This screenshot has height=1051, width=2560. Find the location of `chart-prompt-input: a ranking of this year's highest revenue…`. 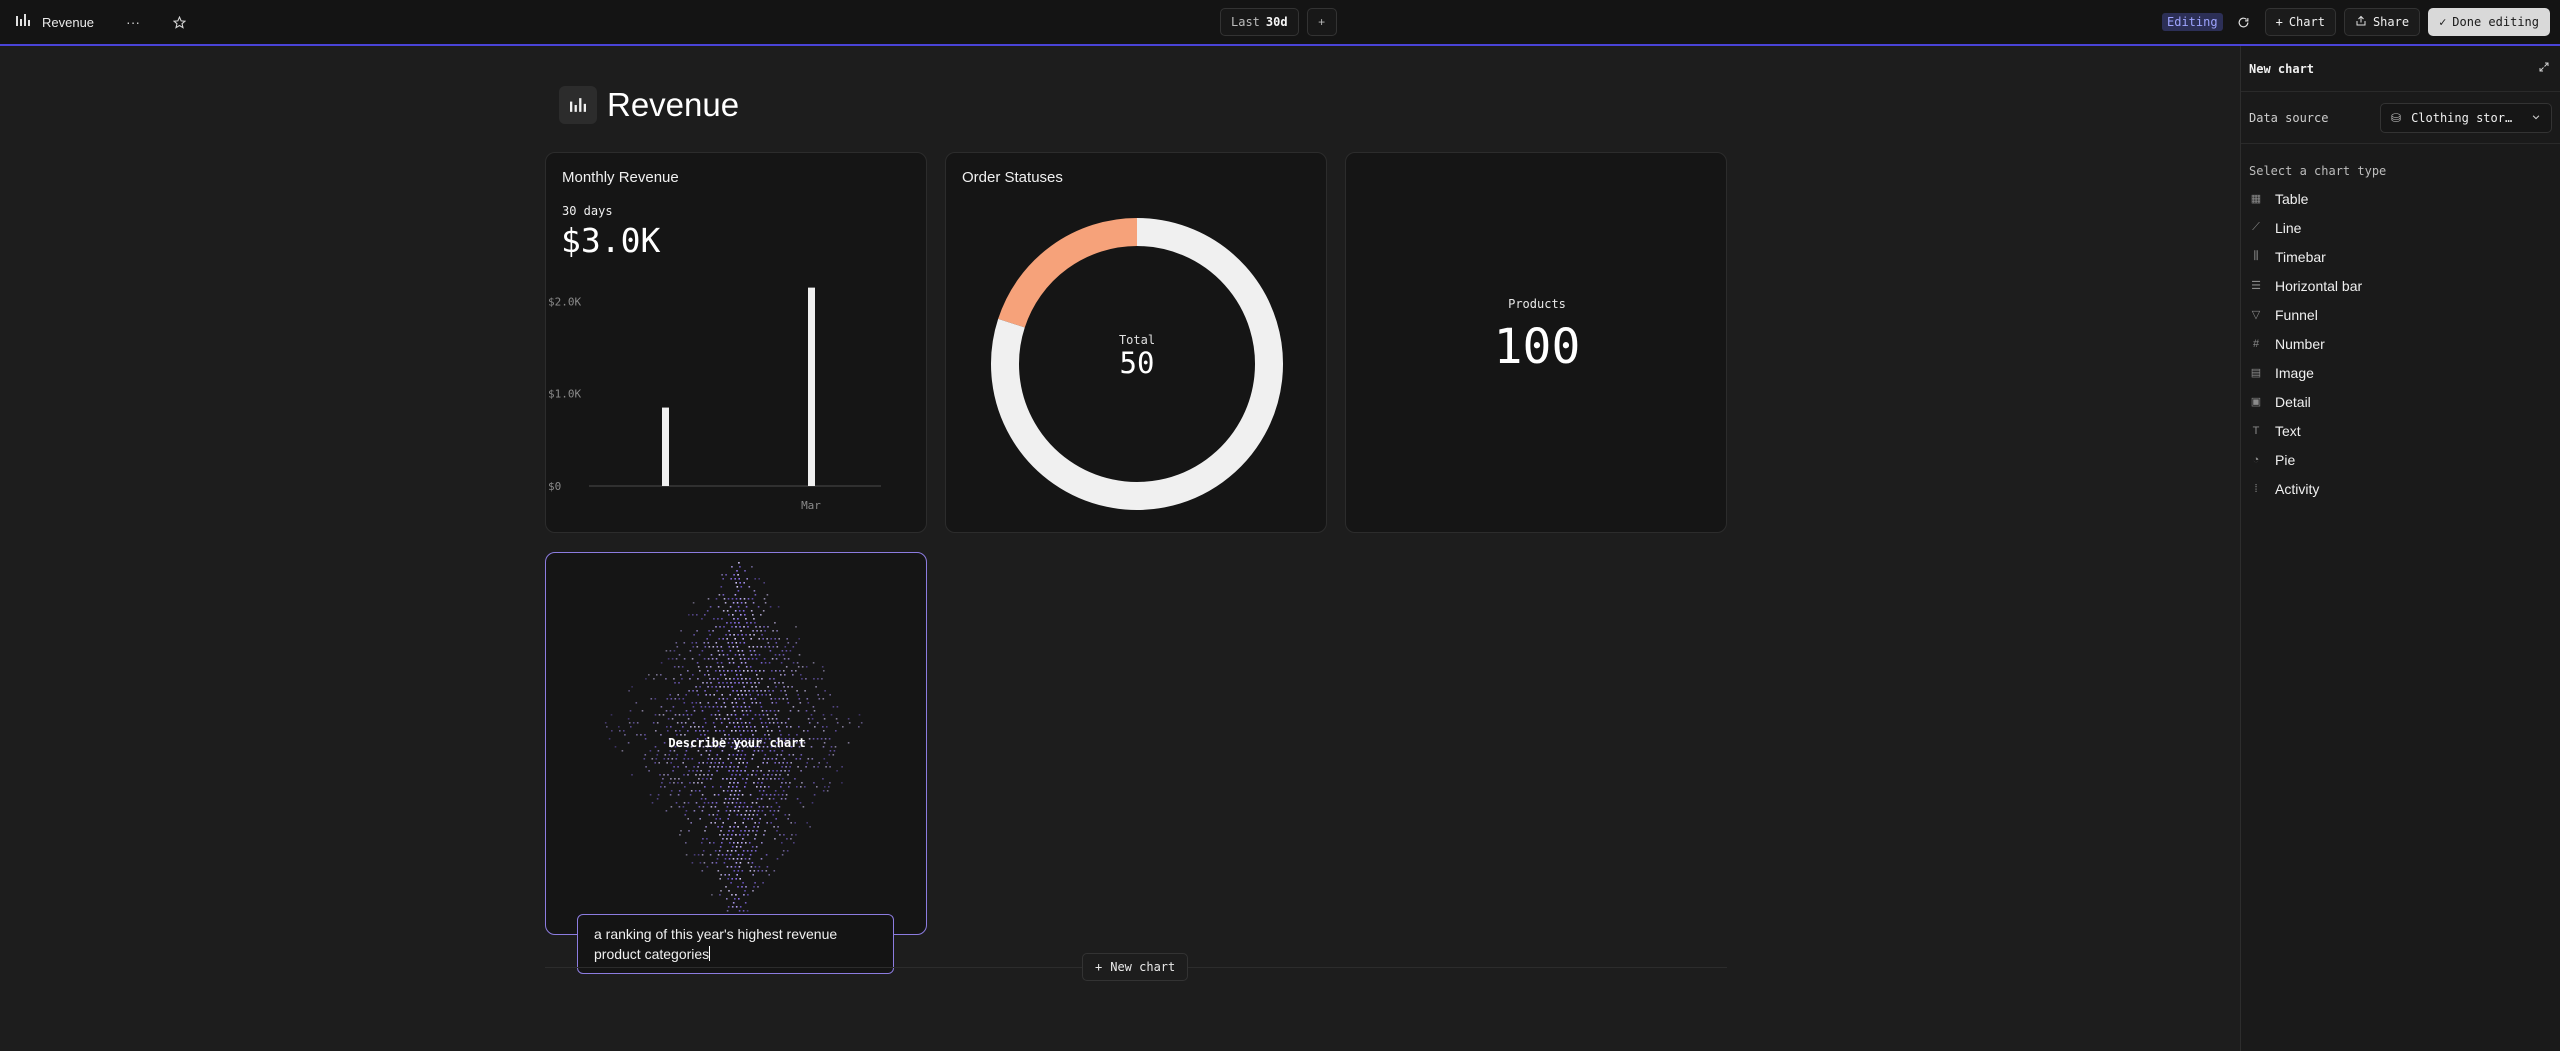

chart-prompt-input: a ranking of this year's highest revenue… is located at coordinates (735, 944).